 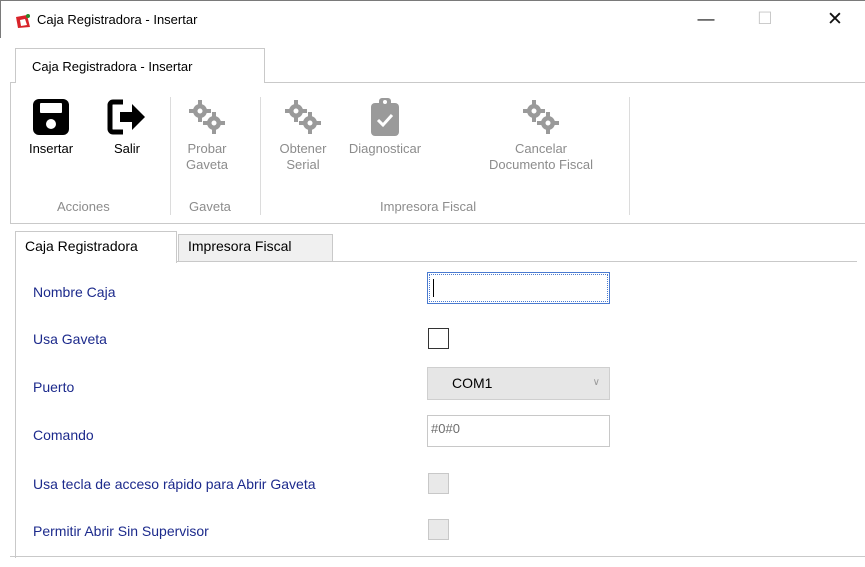 I want to click on nombre-caja-input, so click(x=518, y=288).